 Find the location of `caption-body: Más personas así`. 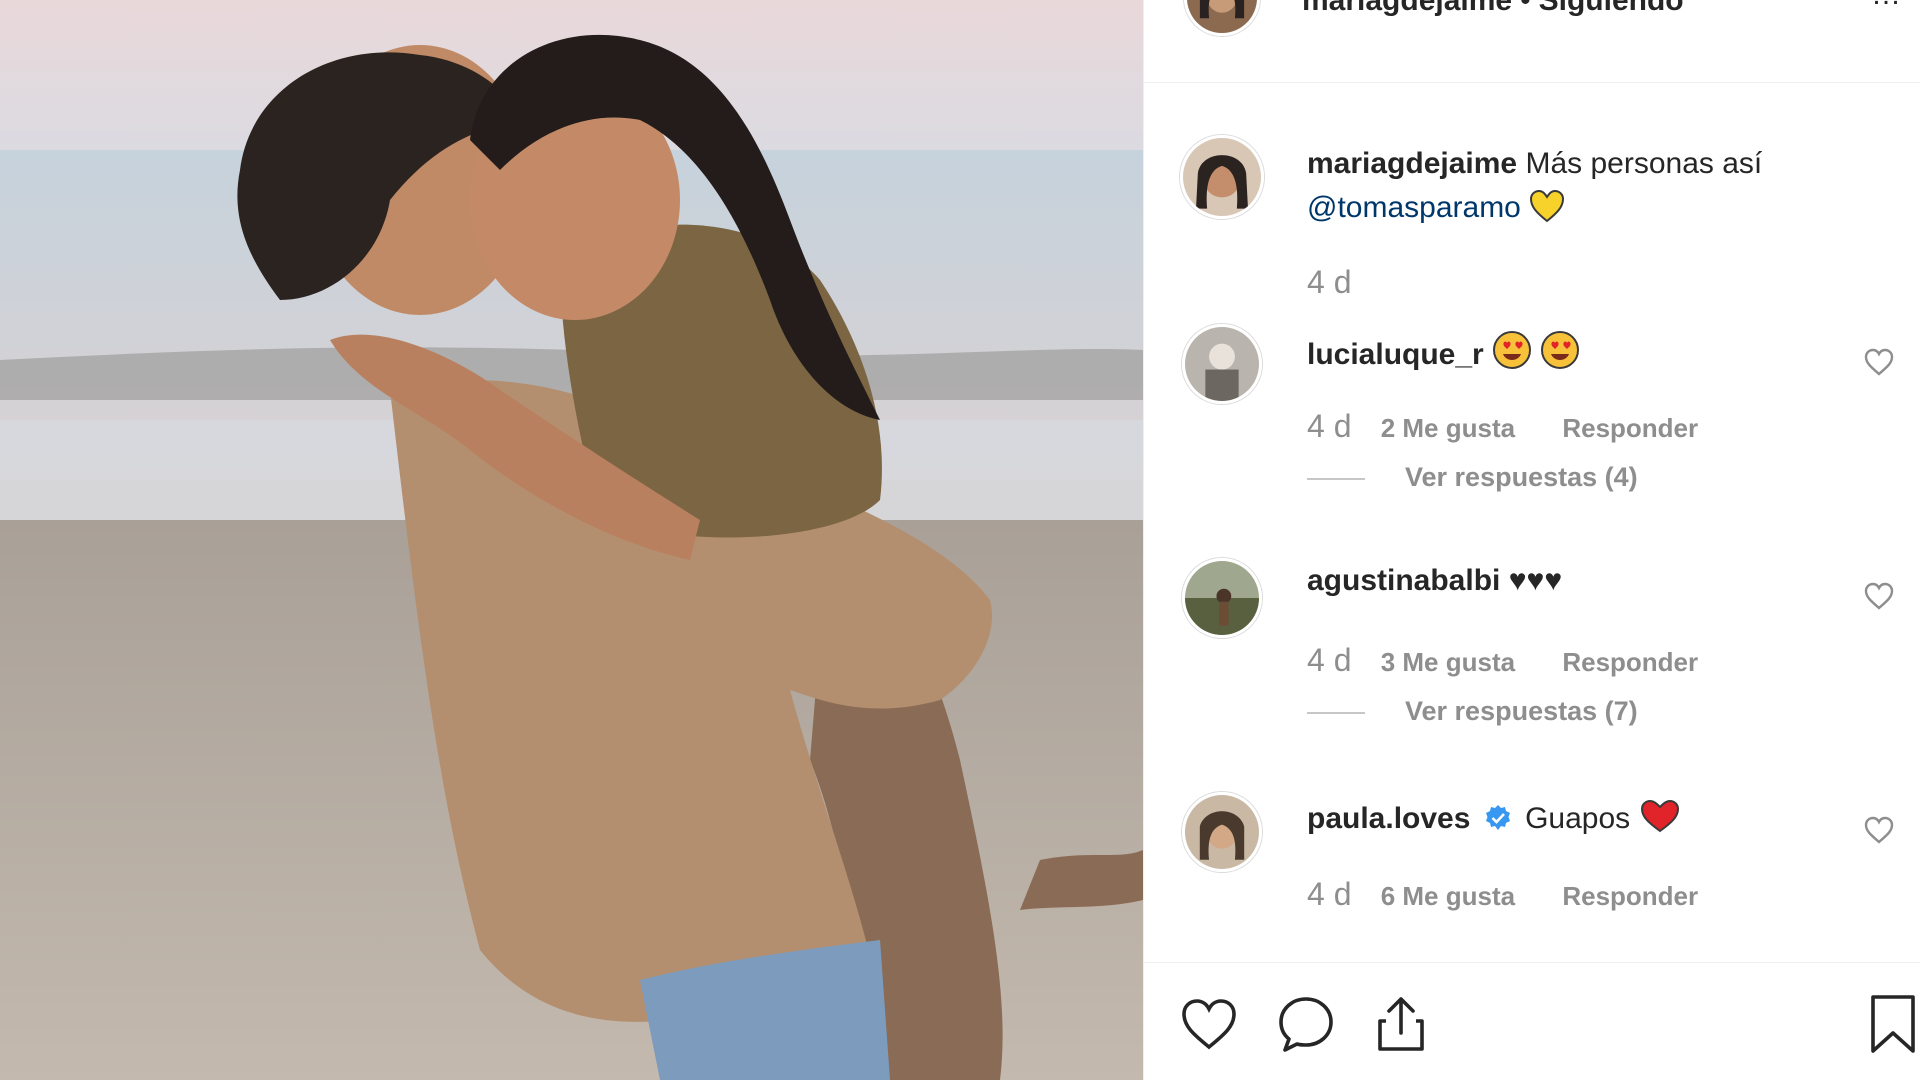

caption-body: Más personas así is located at coordinates (1644, 163).